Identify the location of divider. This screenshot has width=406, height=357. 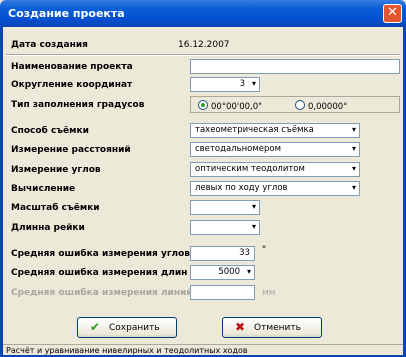
(203, 55).